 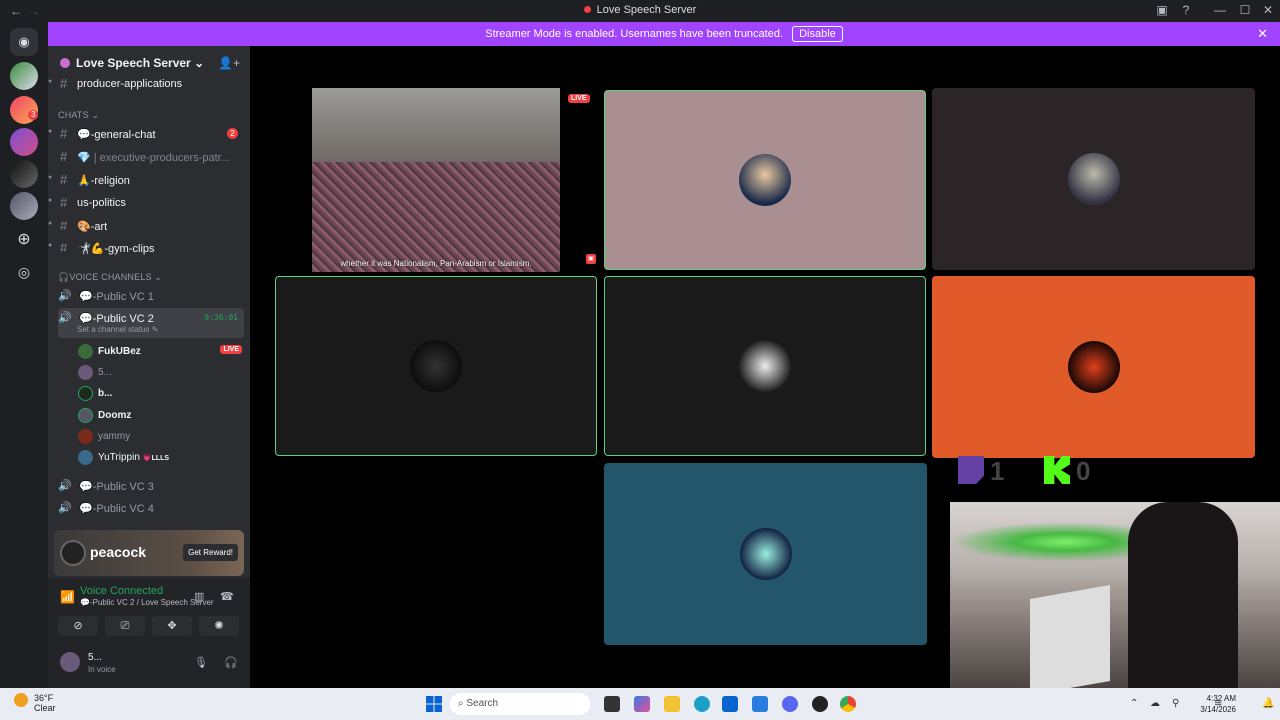 I want to click on server-icon, so click(x=65, y=63).